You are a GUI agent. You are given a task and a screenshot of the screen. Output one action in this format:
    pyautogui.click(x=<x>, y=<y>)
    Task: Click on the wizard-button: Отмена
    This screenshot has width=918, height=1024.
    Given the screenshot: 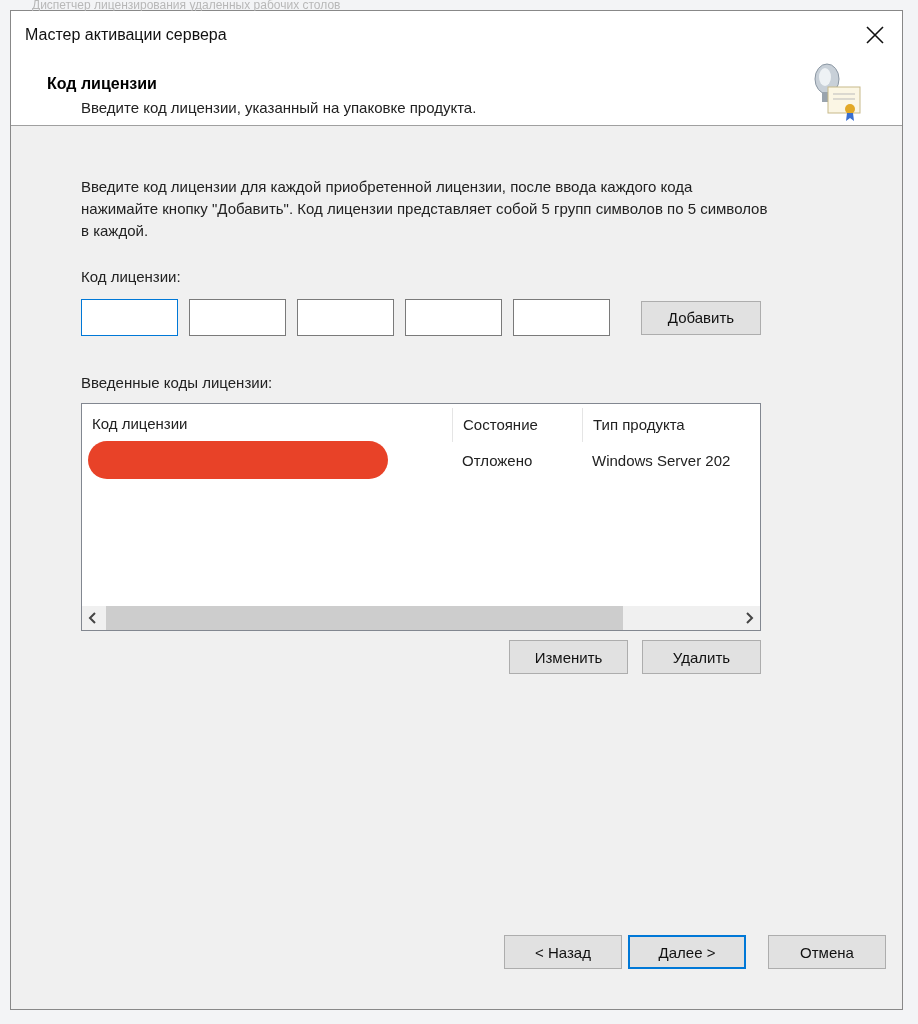 What is the action you would take?
    pyautogui.click(x=827, y=952)
    